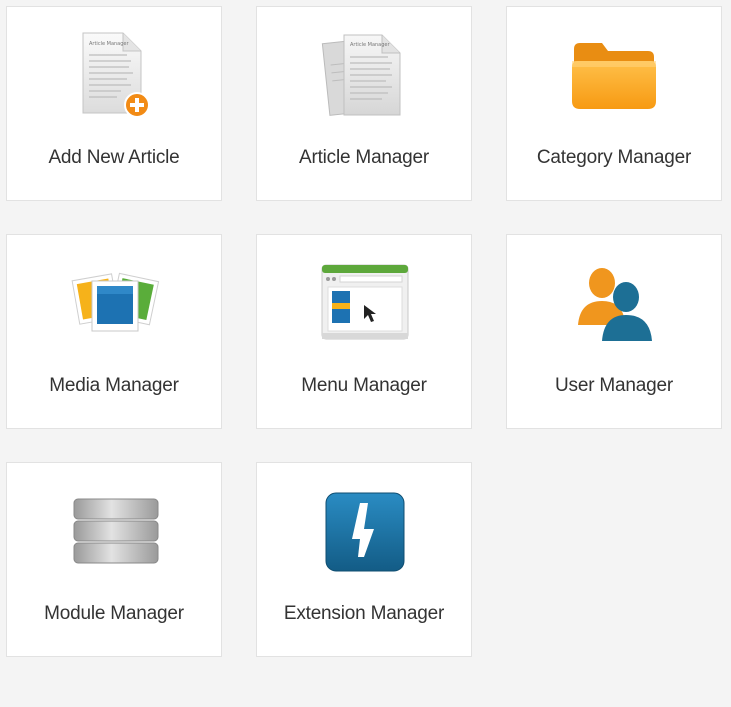  I want to click on tile-label: Media Manager, so click(114, 385).